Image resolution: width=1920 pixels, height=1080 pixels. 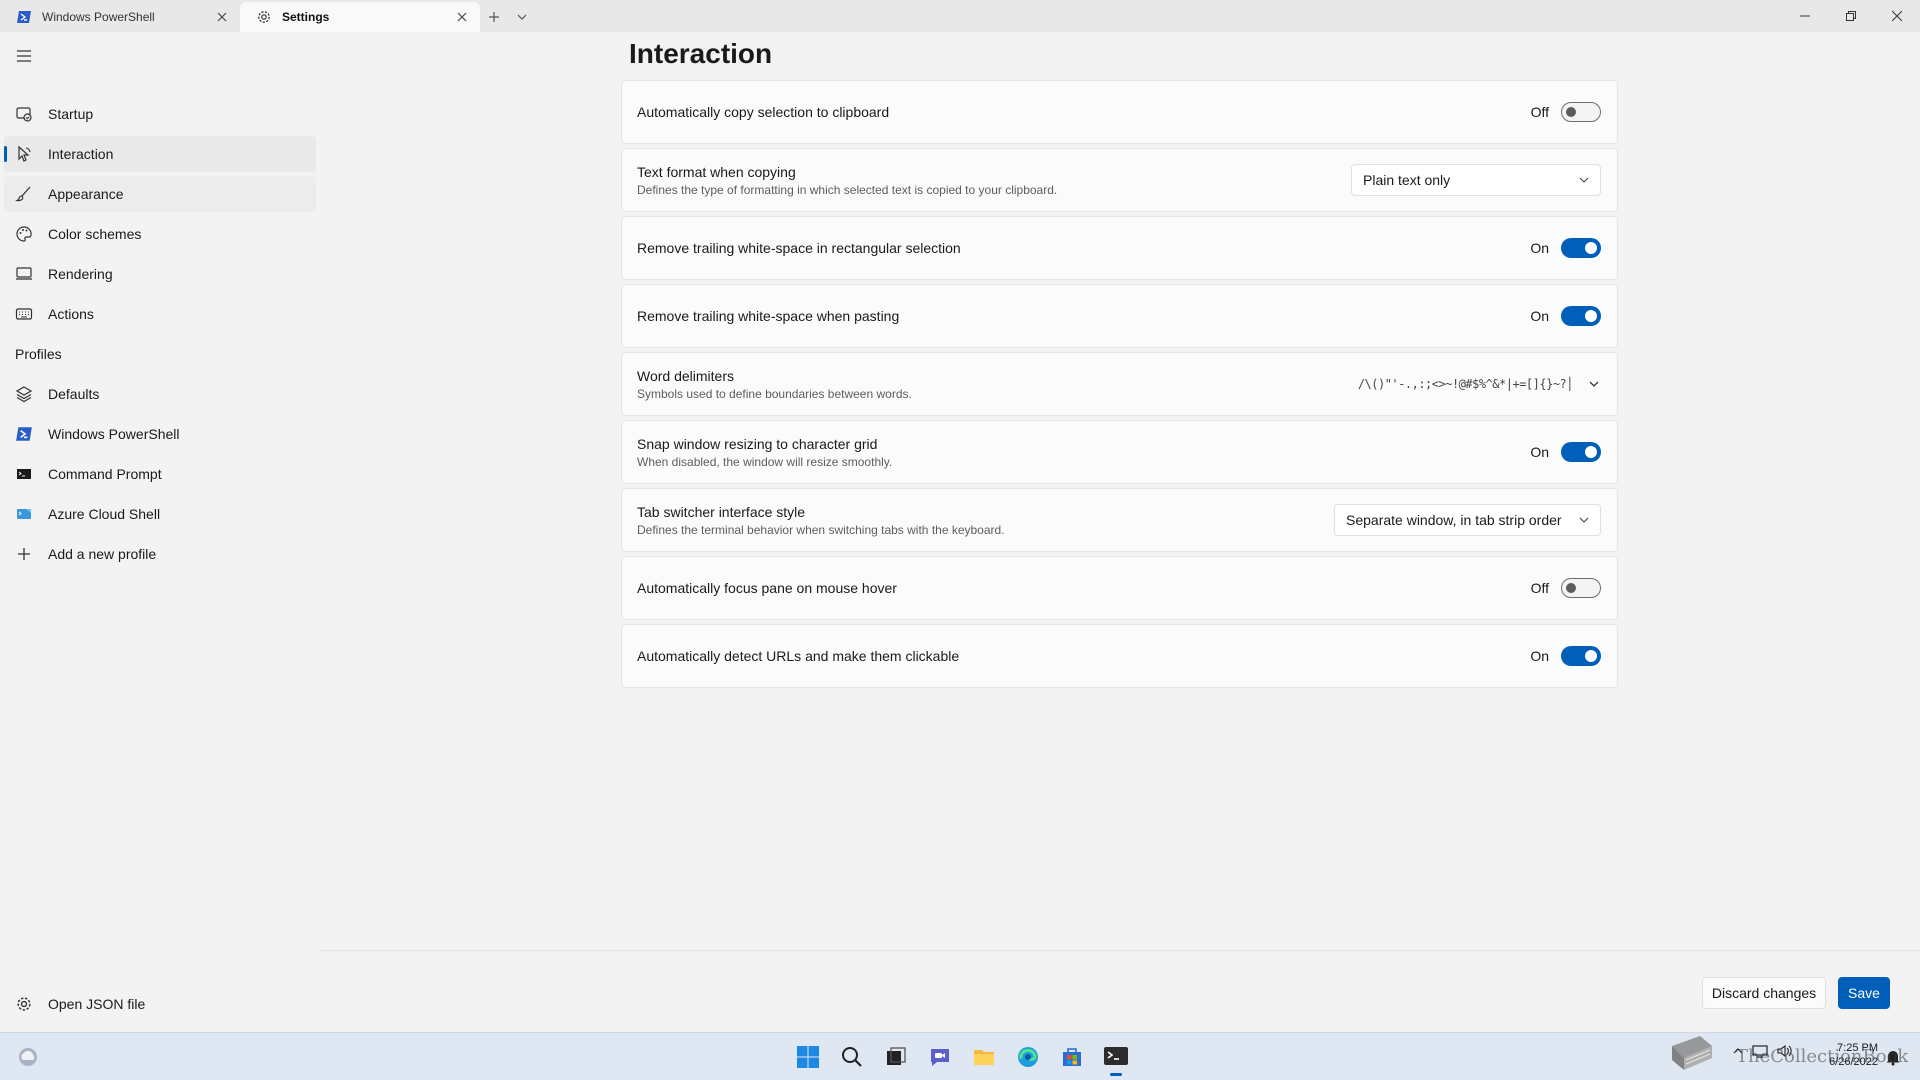 I want to click on sidebar-item-startup: Startup, so click(x=160, y=114).